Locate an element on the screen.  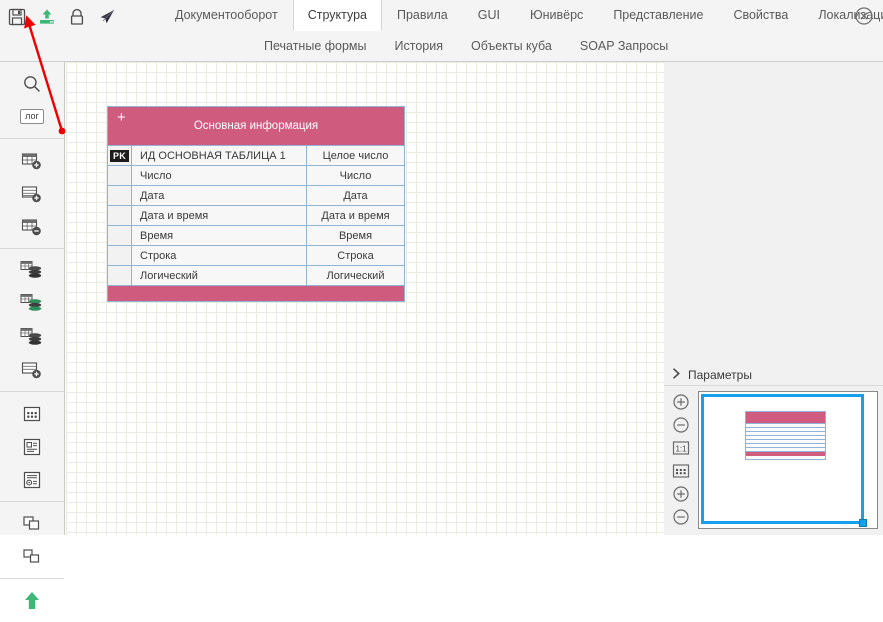
search-icon is located at coordinates (32, 83).